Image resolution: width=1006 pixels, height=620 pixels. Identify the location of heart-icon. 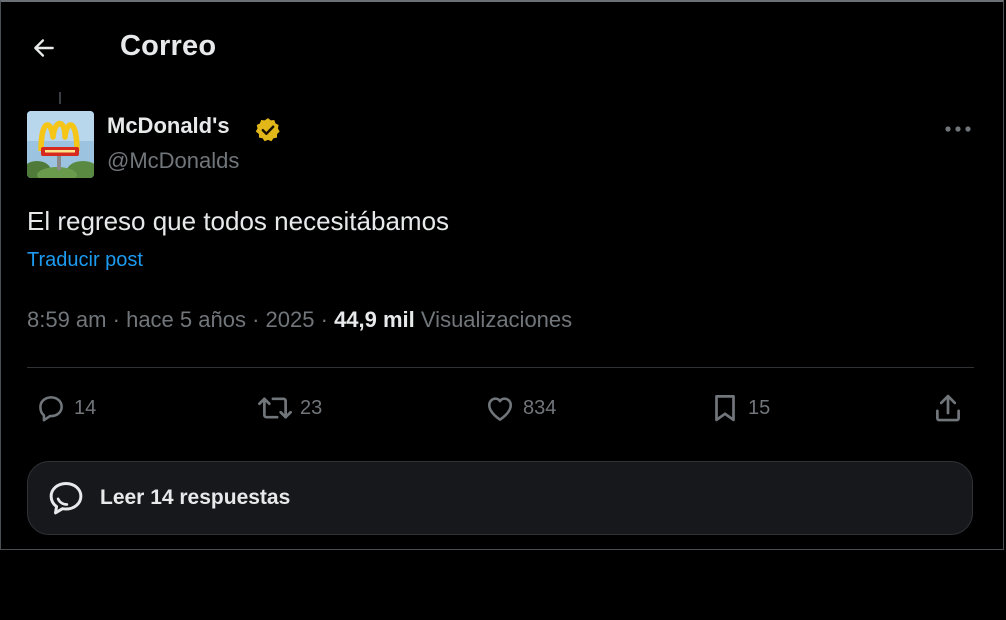
(500, 409).